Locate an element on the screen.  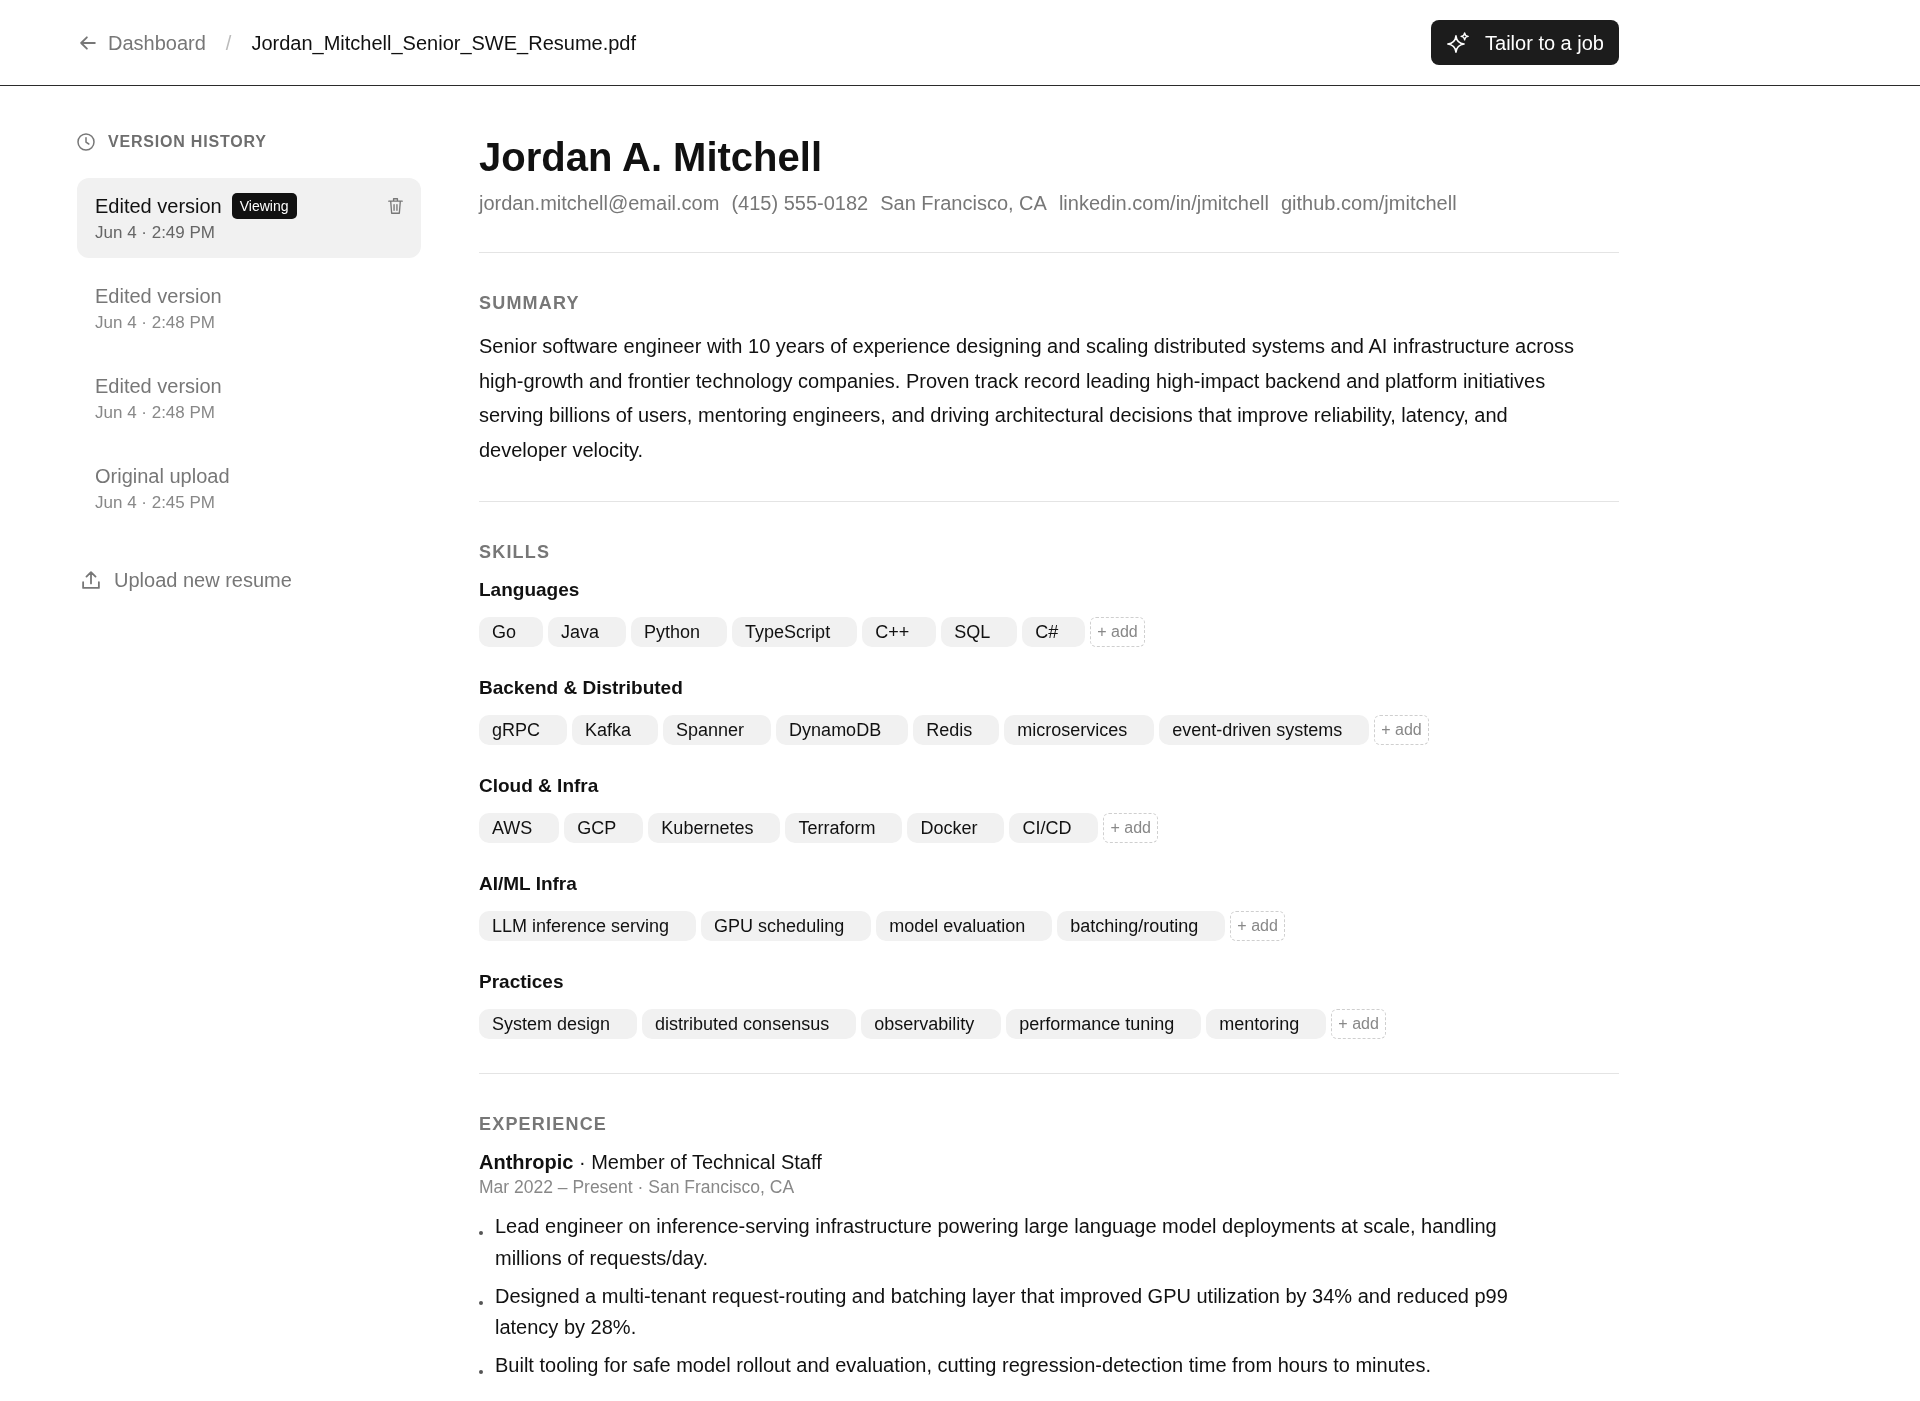
skill-tag: Python is located at coordinates (679, 632).